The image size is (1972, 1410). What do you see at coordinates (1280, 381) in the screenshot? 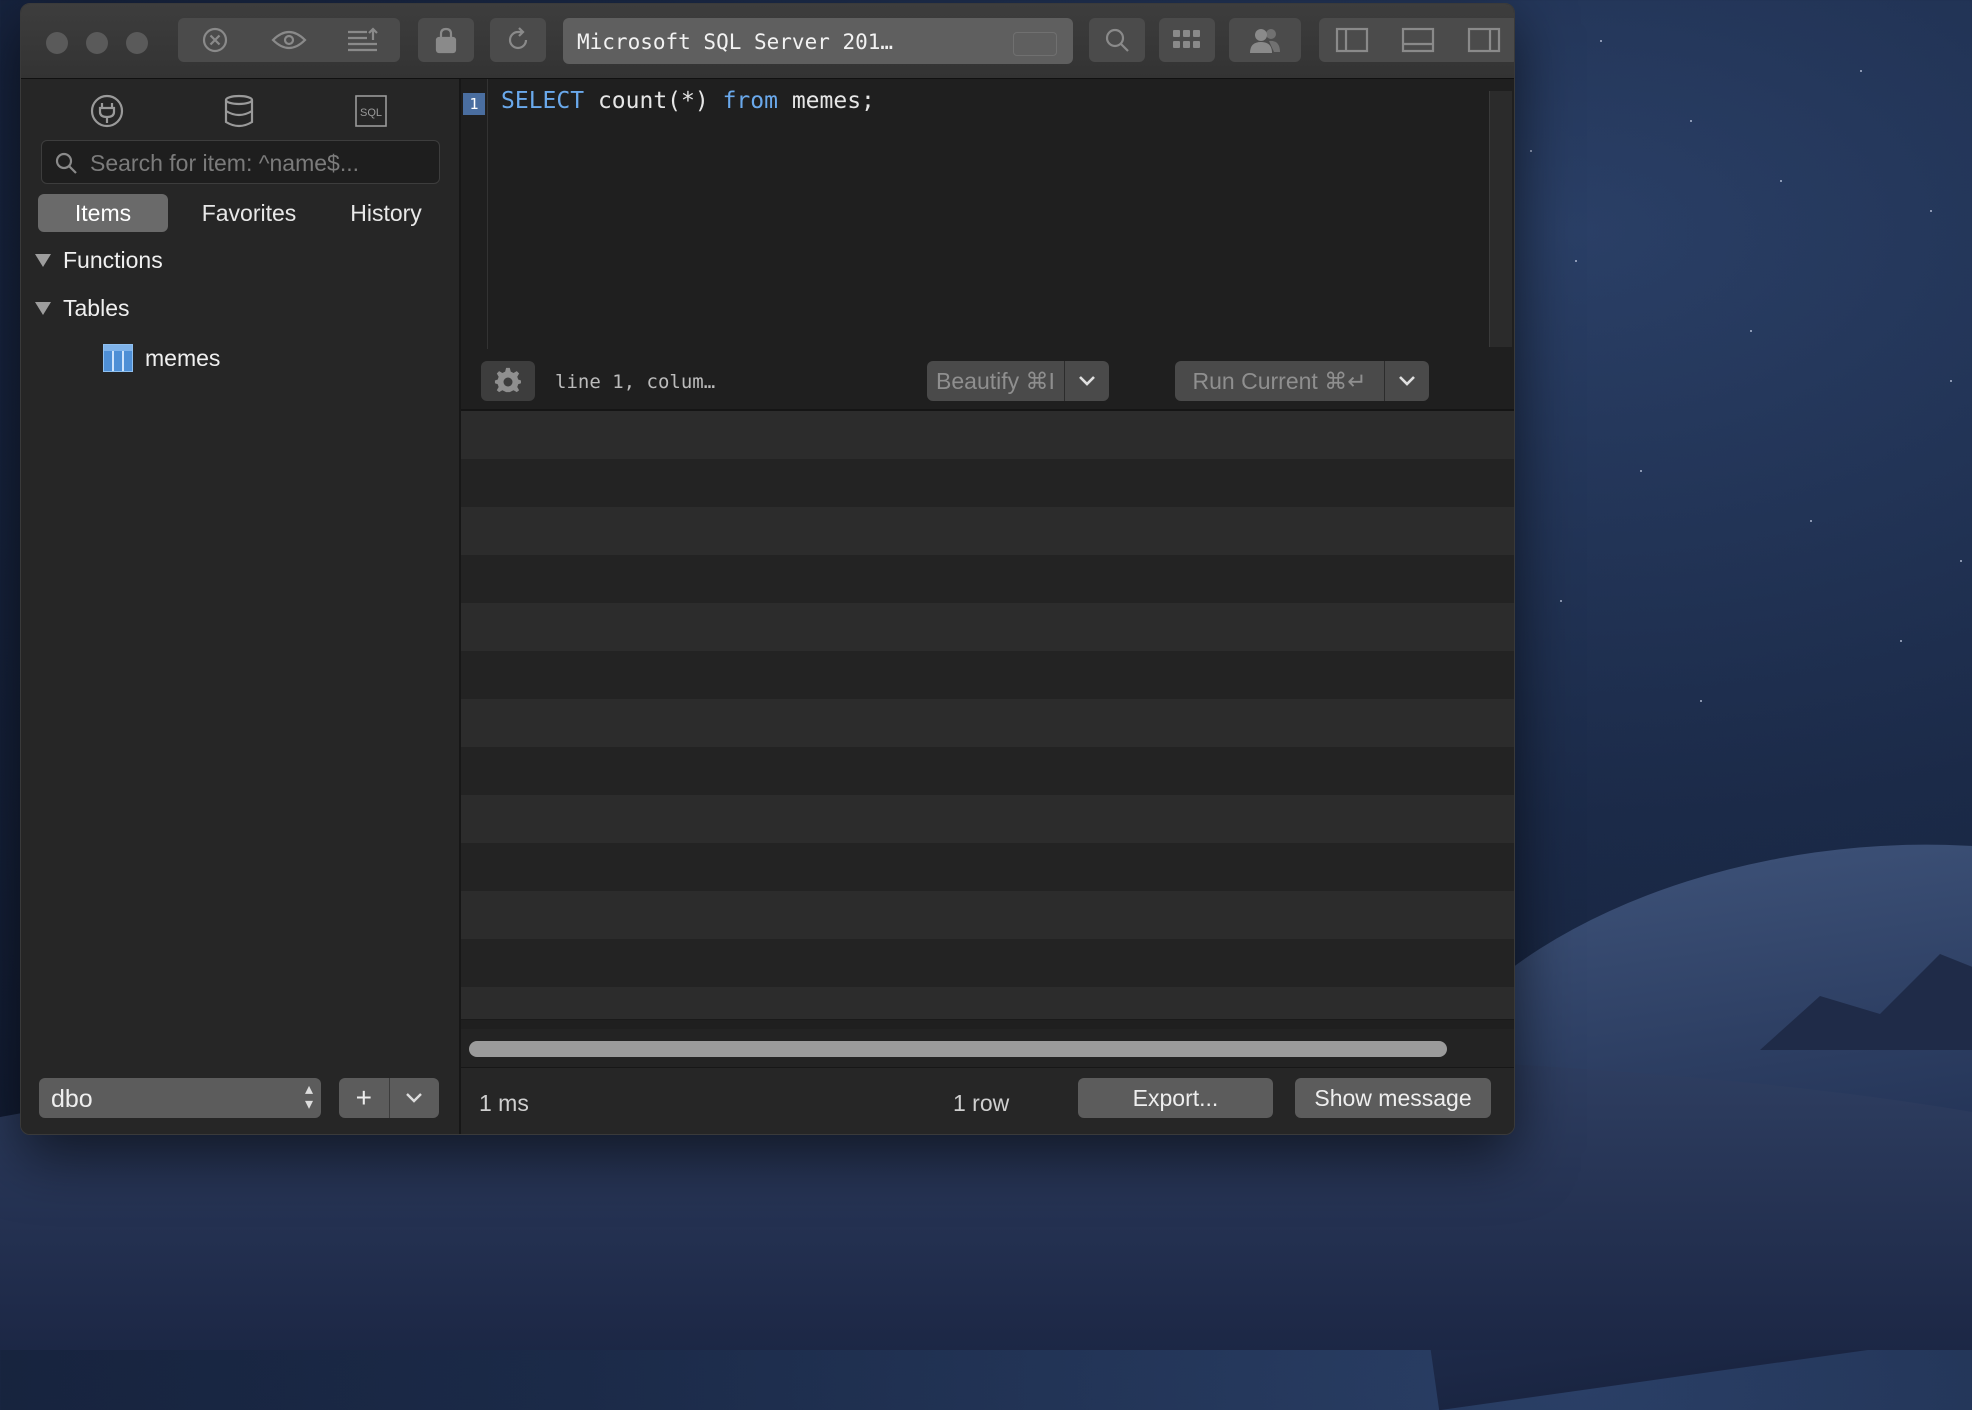
I see `run-current-button: Run Current ⌘↵` at bounding box center [1280, 381].